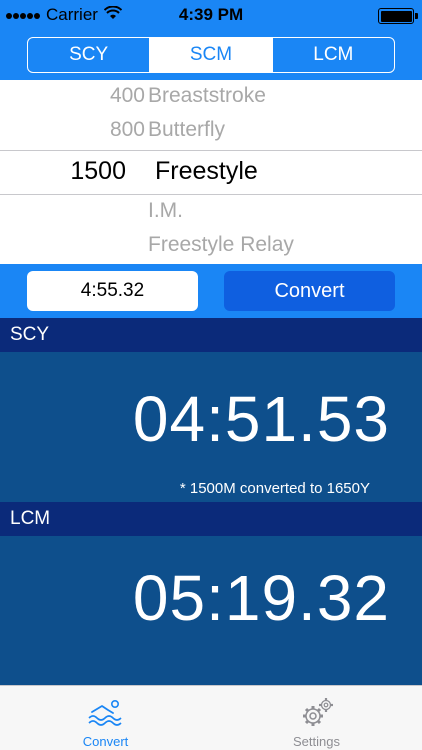 The image size is (422, 750). I want to click on picker-event: Butterfly, so click(187, 129).